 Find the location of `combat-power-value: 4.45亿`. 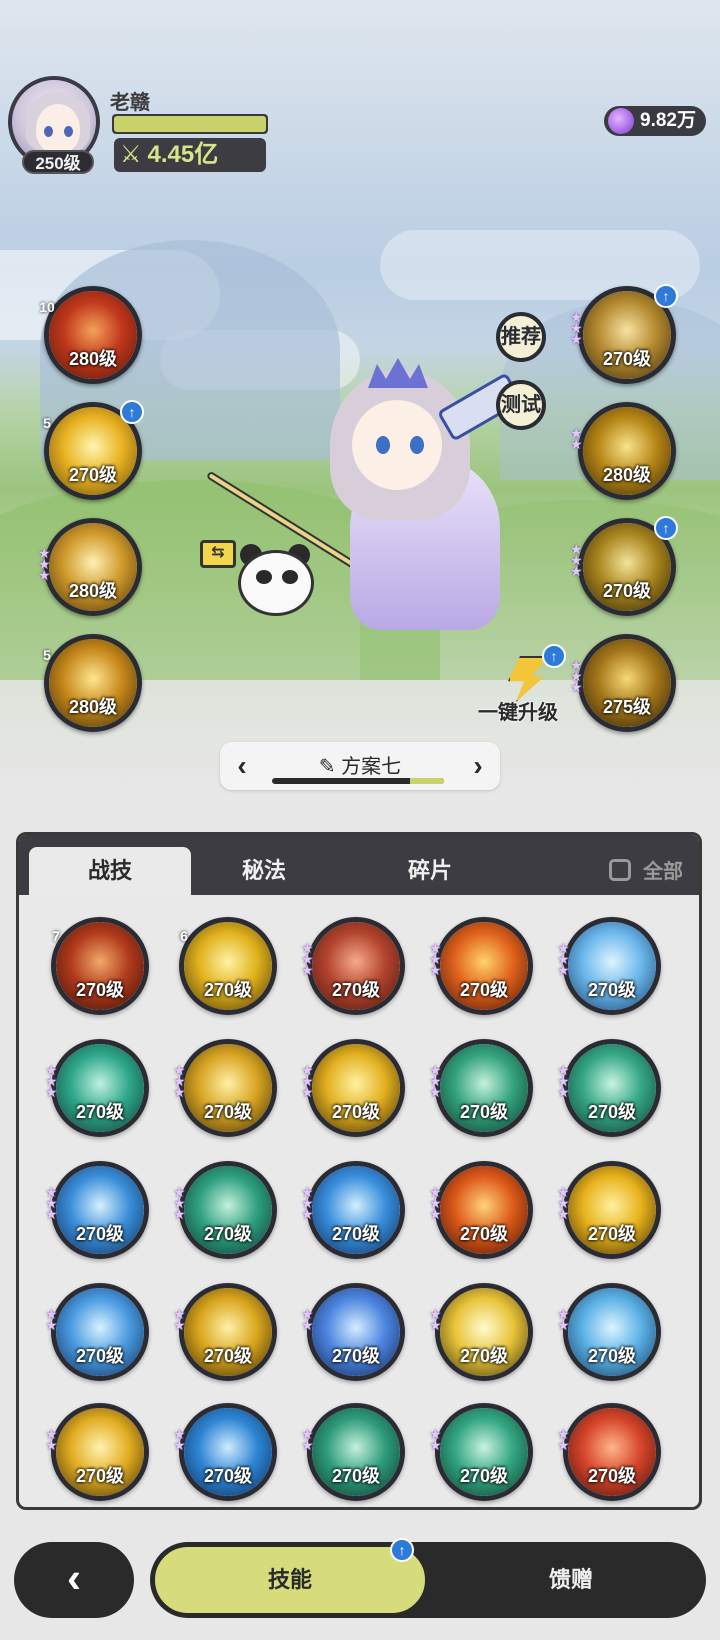

combat-power-value: 4.45亿 is located at coordinates (183, 154).